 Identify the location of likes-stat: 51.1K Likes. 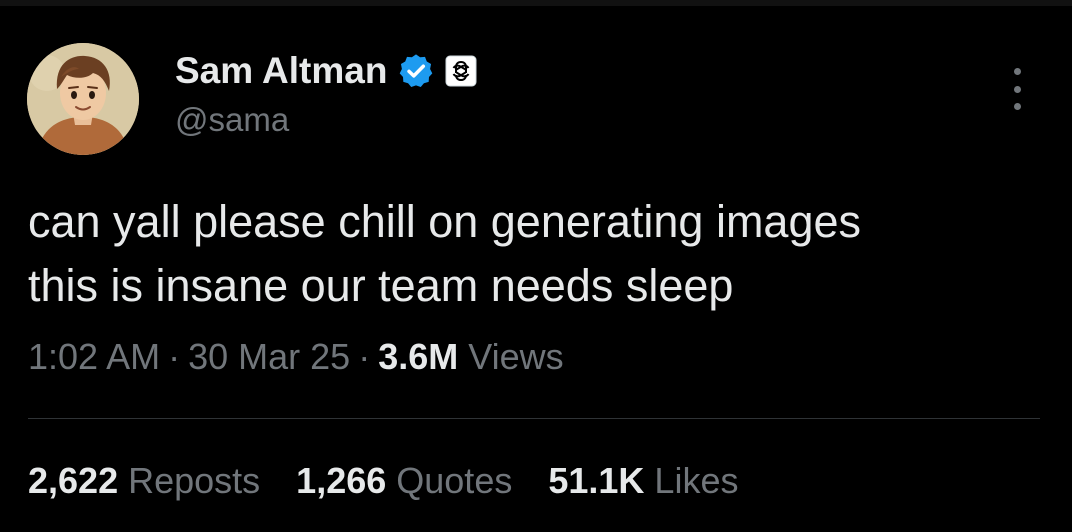
(643, 481).